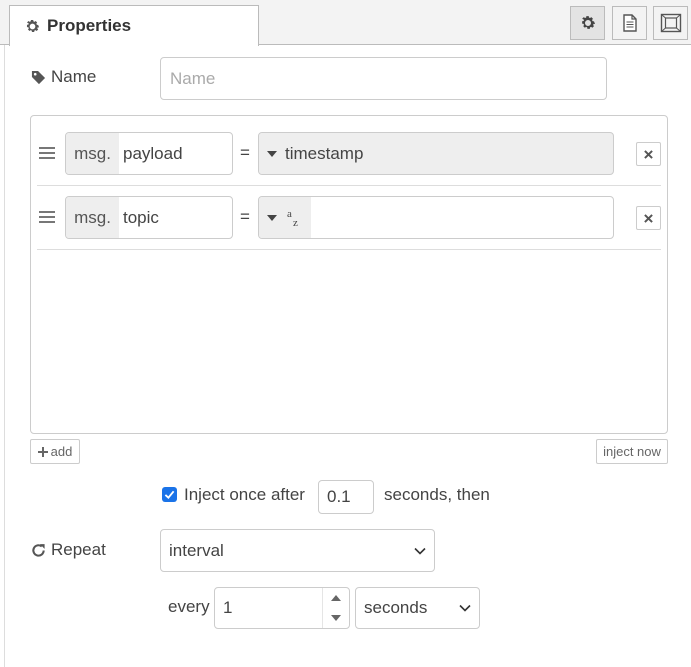  Describe the element at coordinates (335, 608) in the screenshot. I see `interval-spinner` at that location.